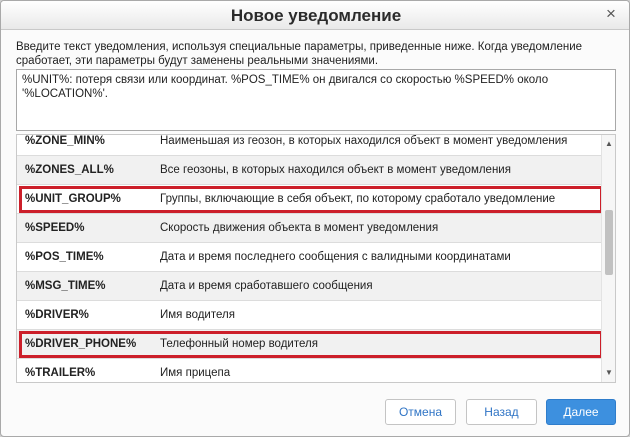 The height and width of the screenshot is (437, 630). Describe the element at coordinates (60, 373) in the screenshot. I see `param-name: %TRAILER%` at that location.